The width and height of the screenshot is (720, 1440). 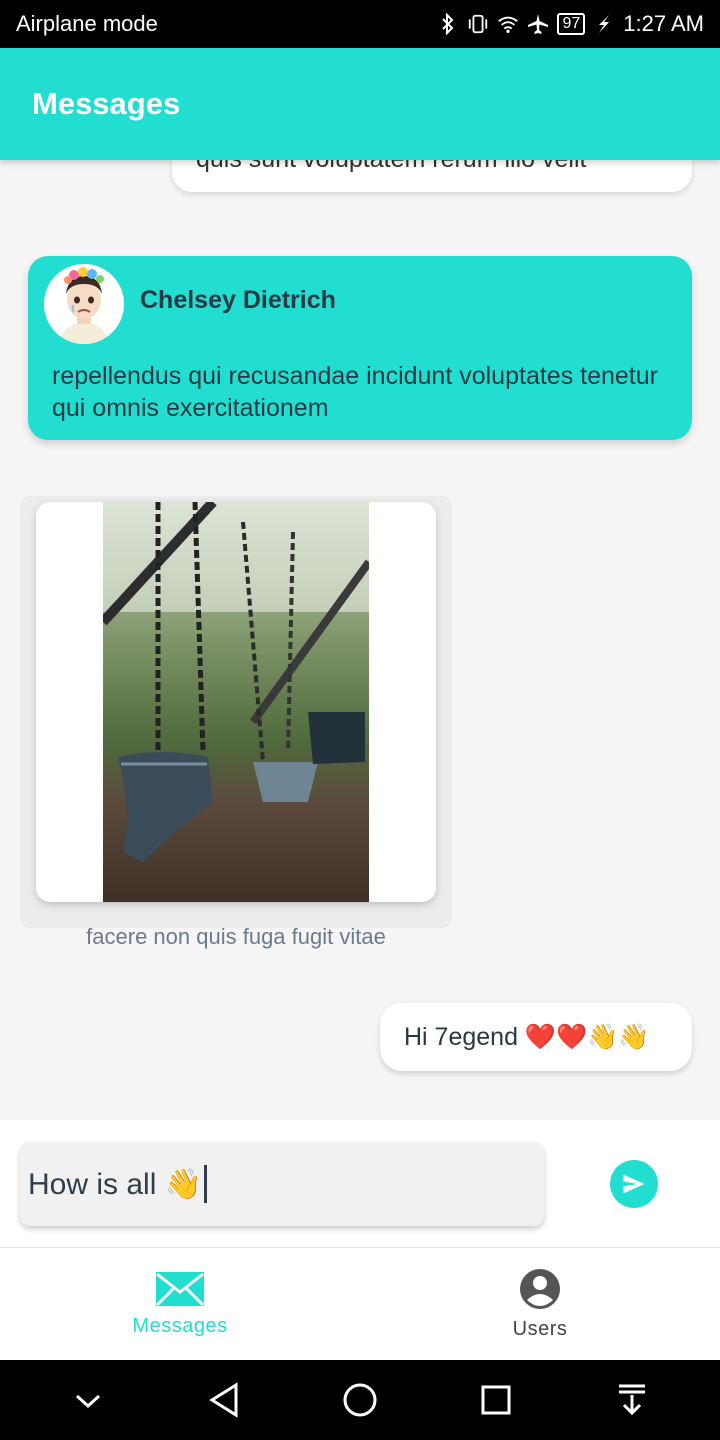 I want to click on collapse-button, so click(x=88, y=1400).